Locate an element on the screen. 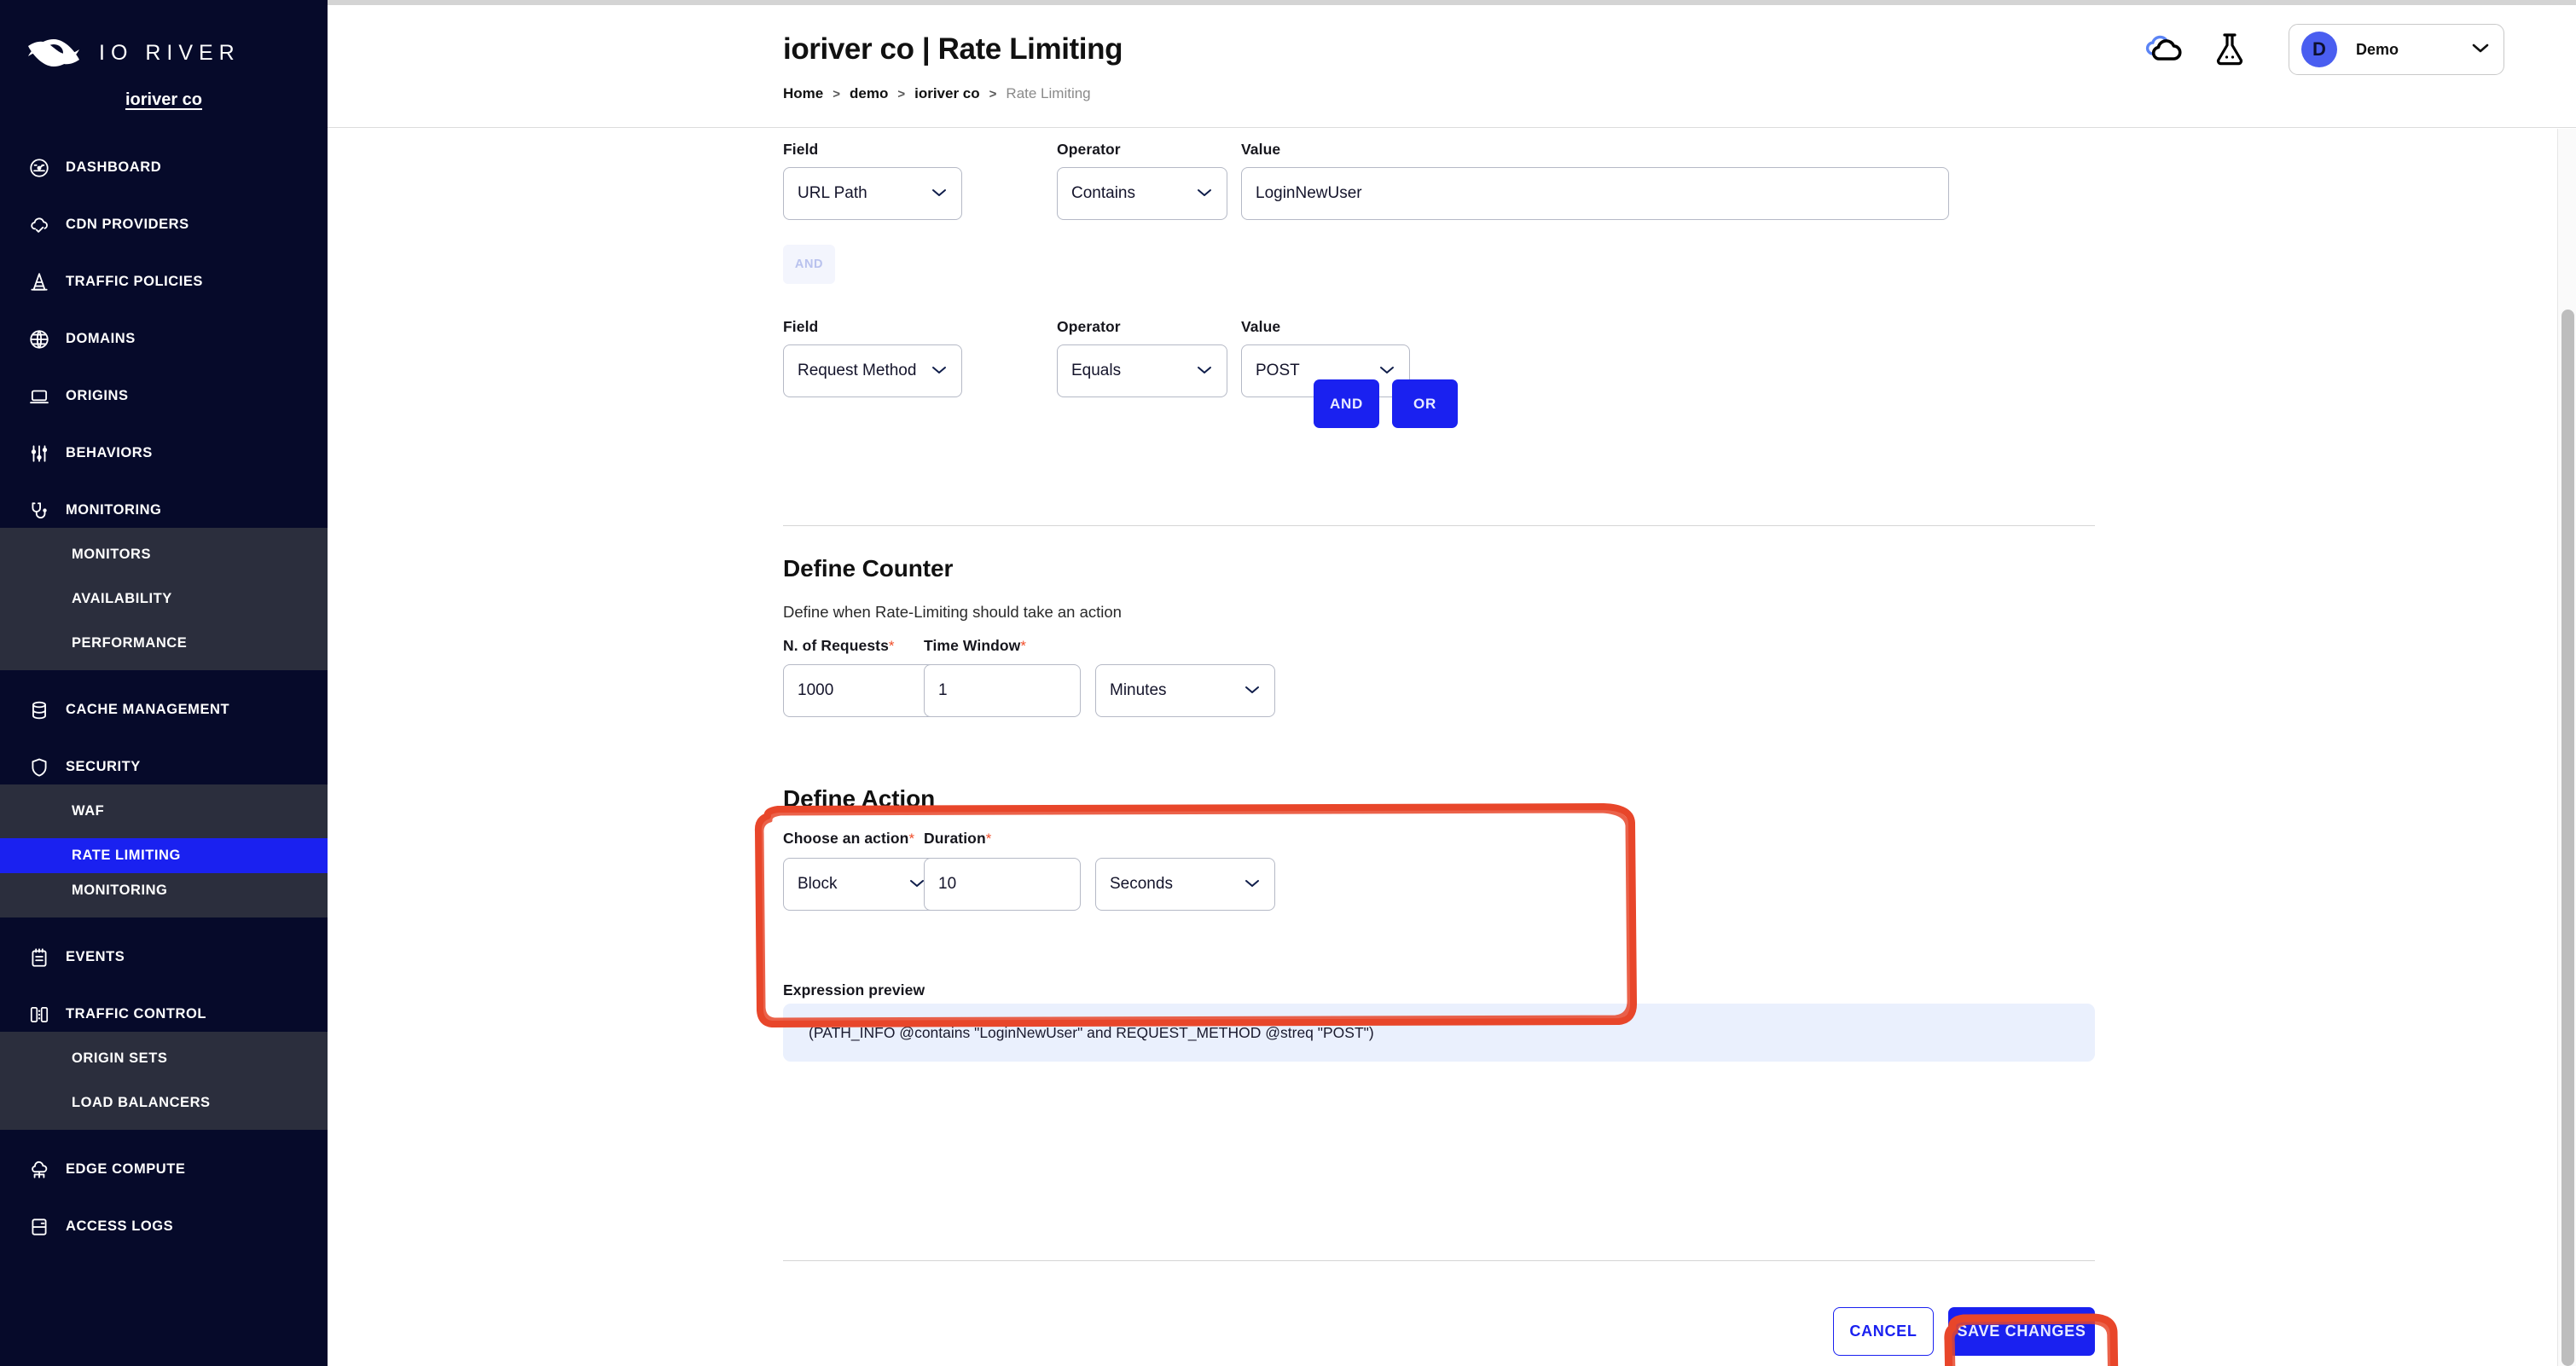  condition-1-operator-label: Operator is located at coordinates (1089, 149).